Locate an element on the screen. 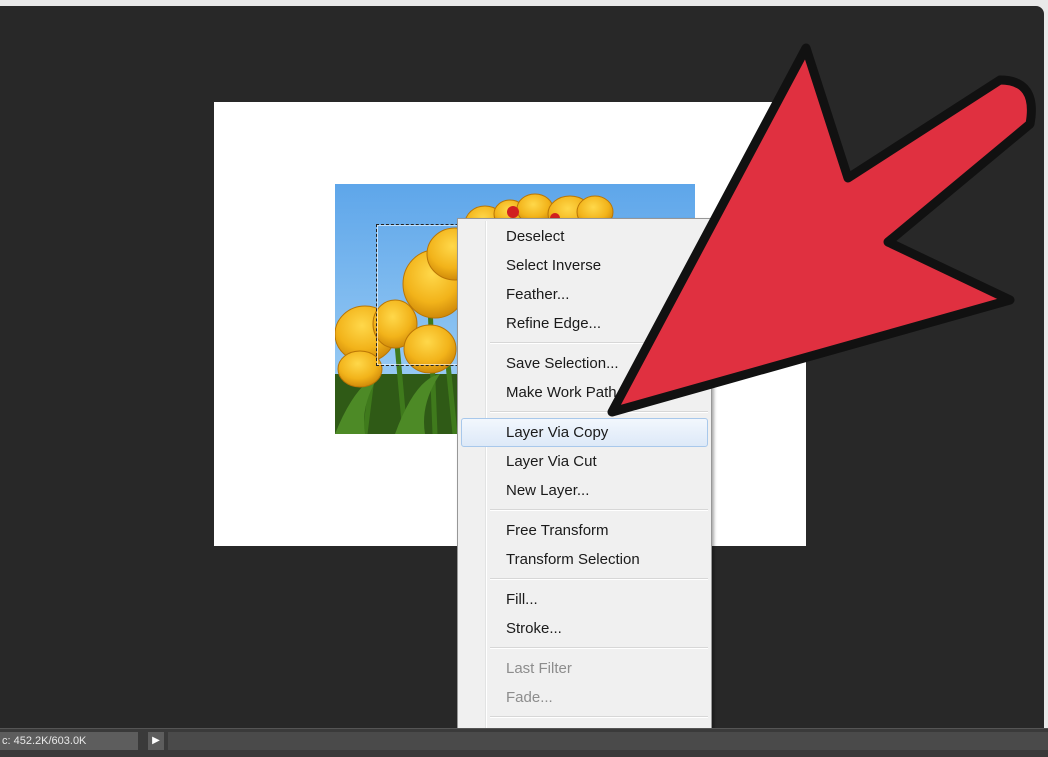 The image size is (1048, 757). menu-item-layer-via-cut: Layer Via Cut is located at coordinates (584, 461).